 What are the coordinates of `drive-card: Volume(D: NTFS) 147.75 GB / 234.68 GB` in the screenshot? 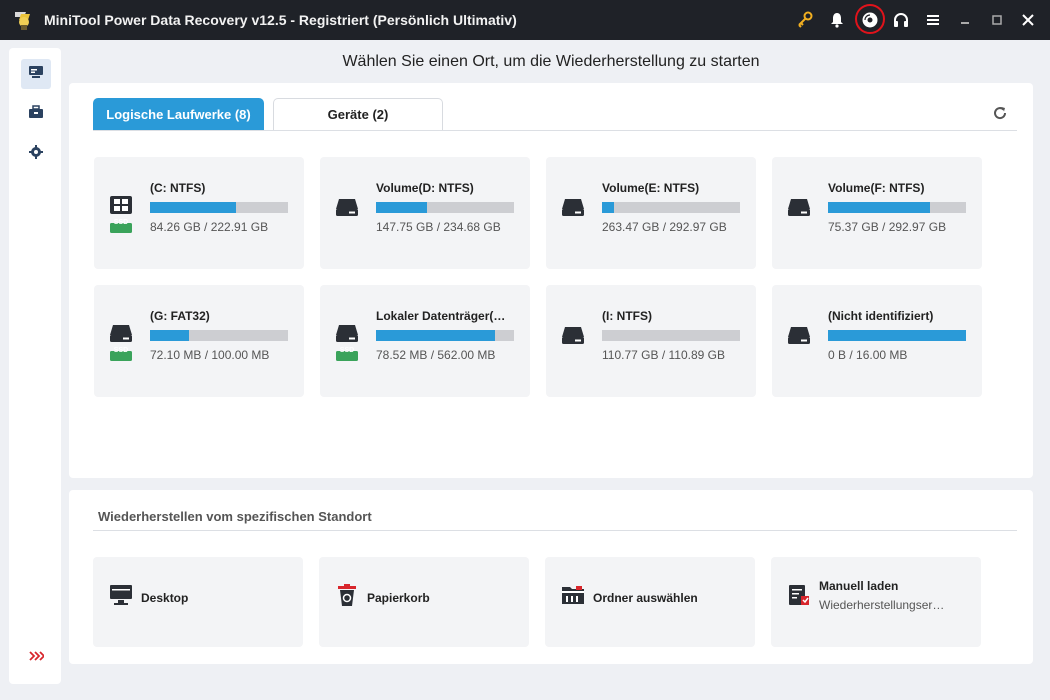 It's located at (425, 213).